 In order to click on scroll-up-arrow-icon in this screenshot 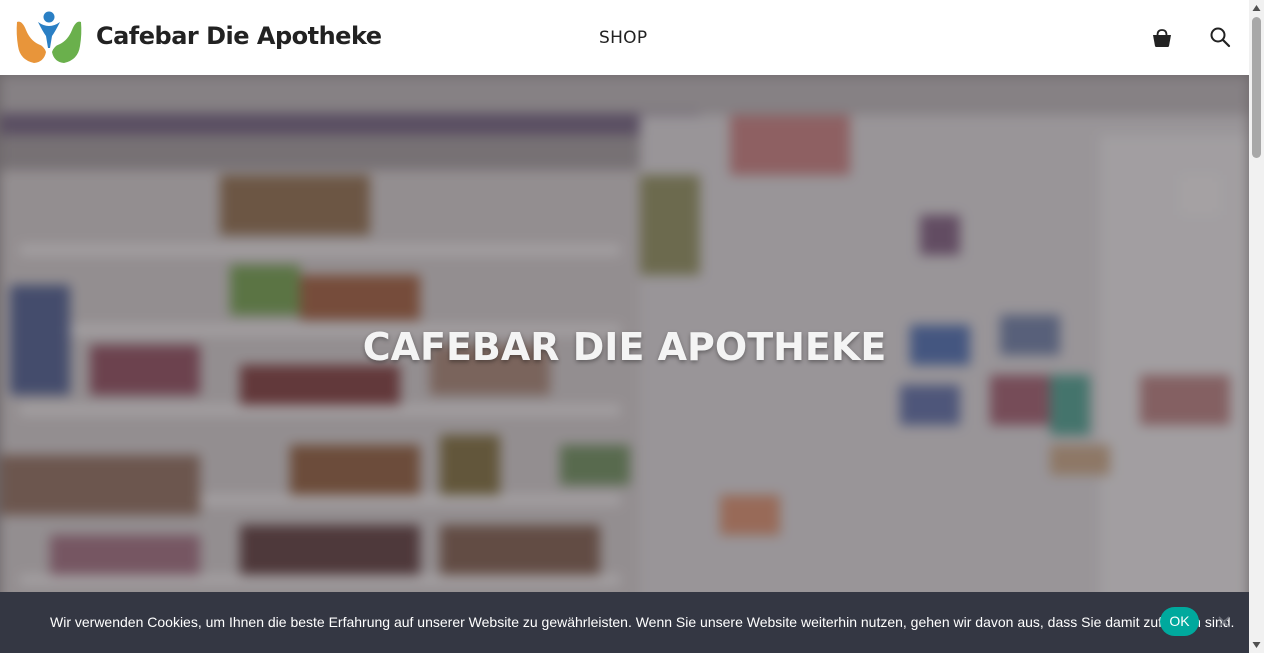, I will do `click(1256, 8)`.